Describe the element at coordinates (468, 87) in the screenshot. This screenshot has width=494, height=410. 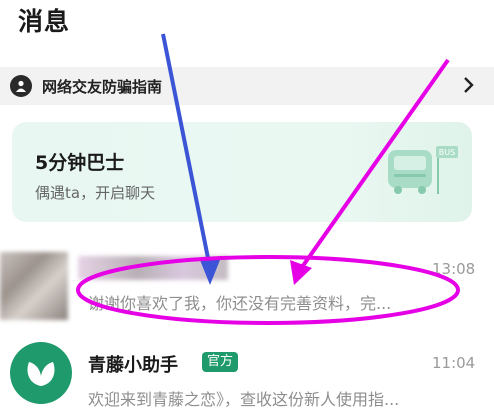
I see `chevron-right-icon` at that location.